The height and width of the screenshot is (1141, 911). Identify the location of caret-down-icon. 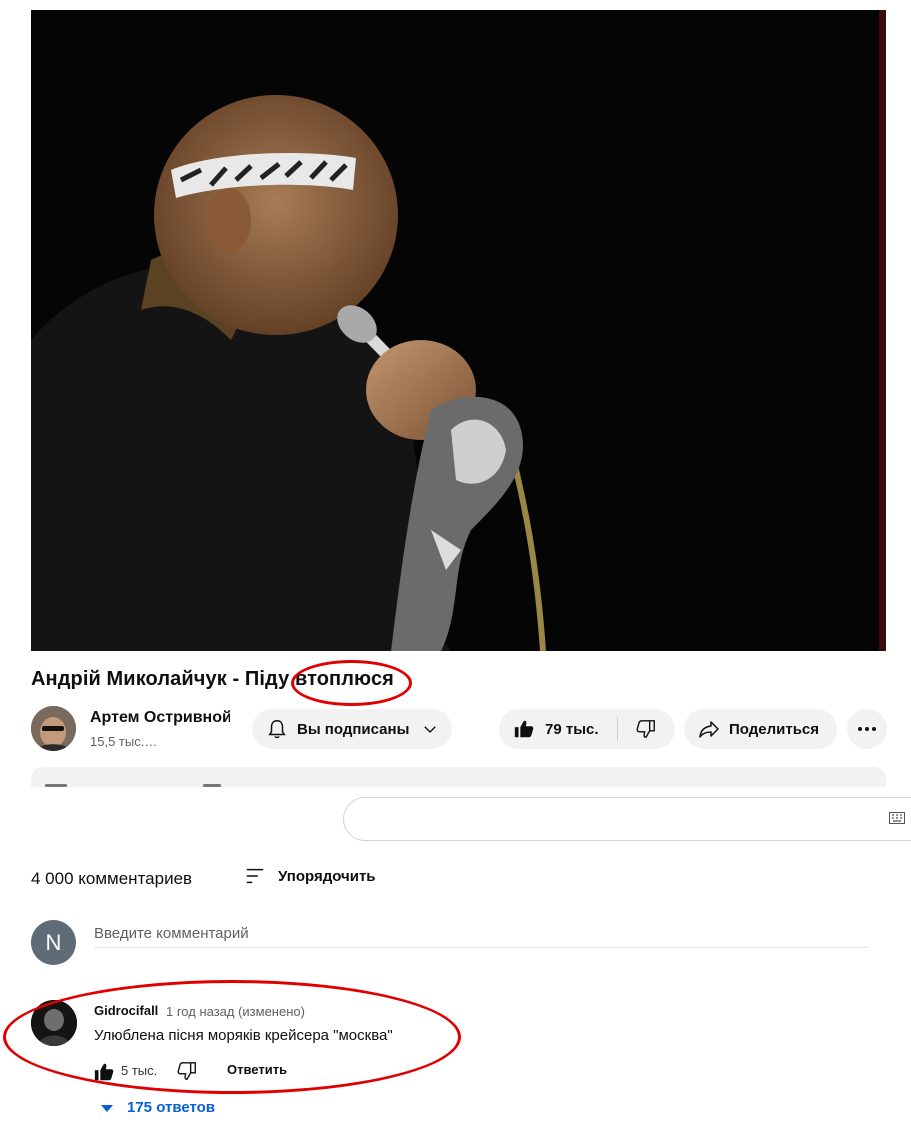
(107, 1108).